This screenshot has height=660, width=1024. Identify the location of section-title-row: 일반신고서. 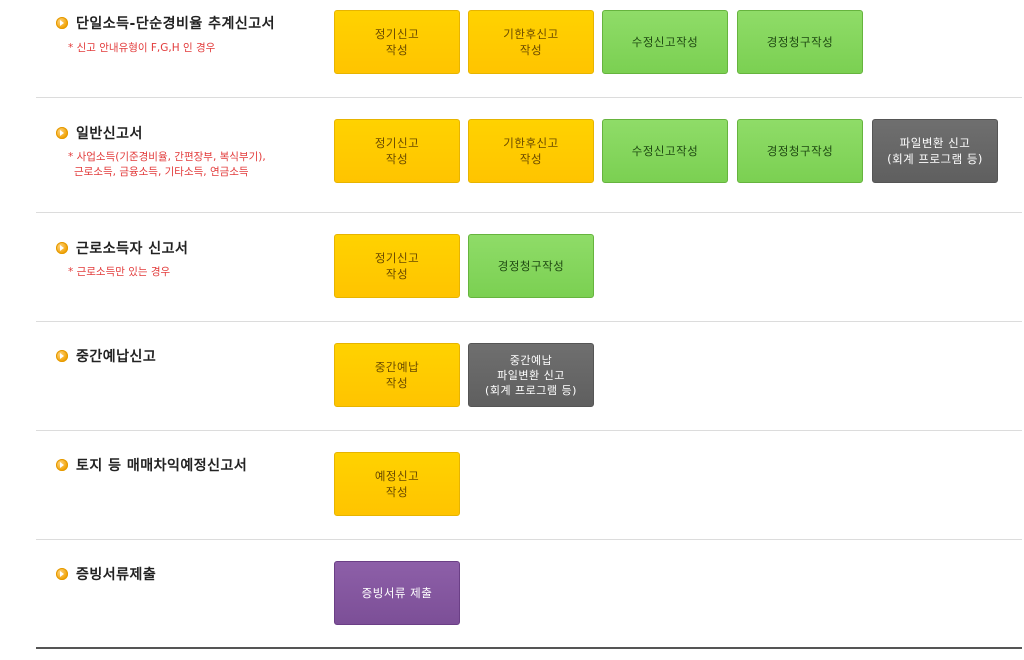
(99, 133).